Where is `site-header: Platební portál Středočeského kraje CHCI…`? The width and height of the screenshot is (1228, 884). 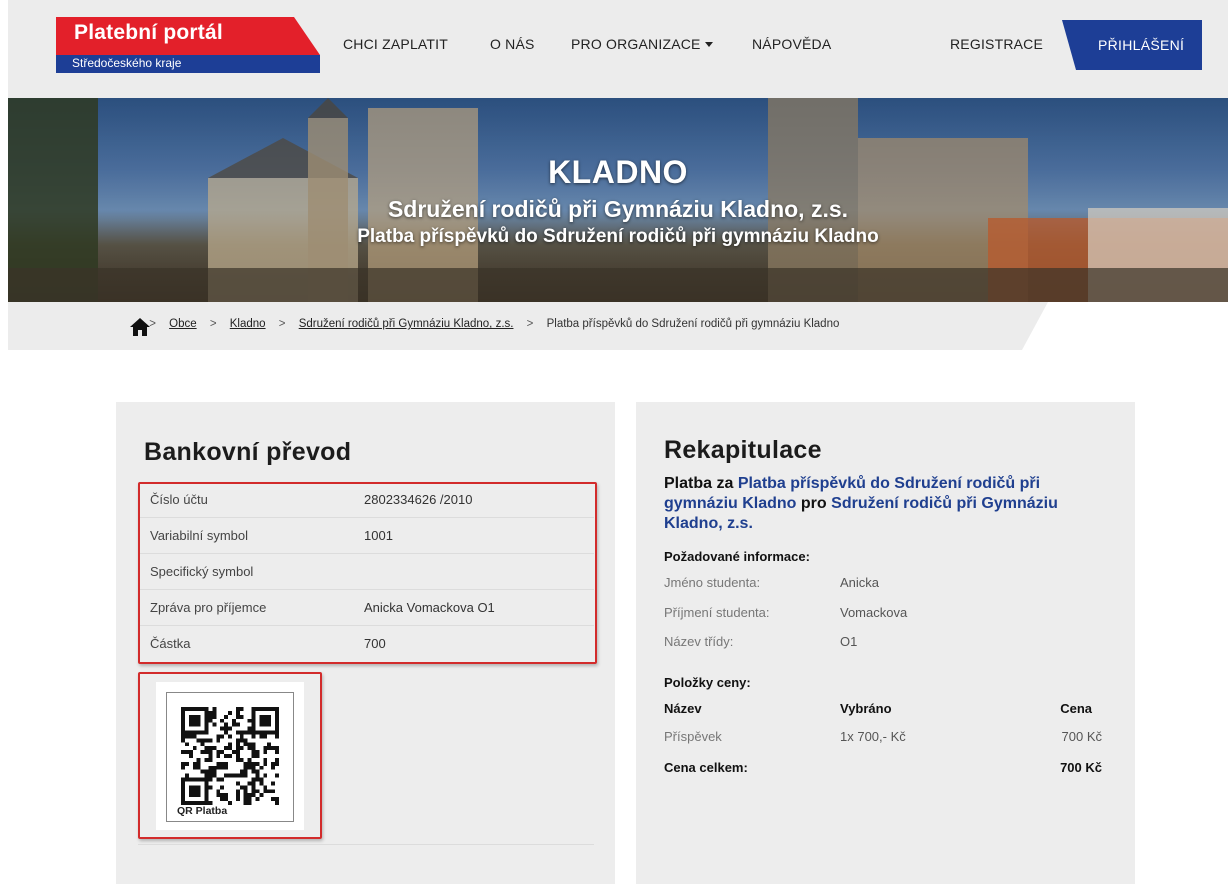 site-header: Platební portál Středočeského kraje CHCI… is located at coordinates (618, 49).